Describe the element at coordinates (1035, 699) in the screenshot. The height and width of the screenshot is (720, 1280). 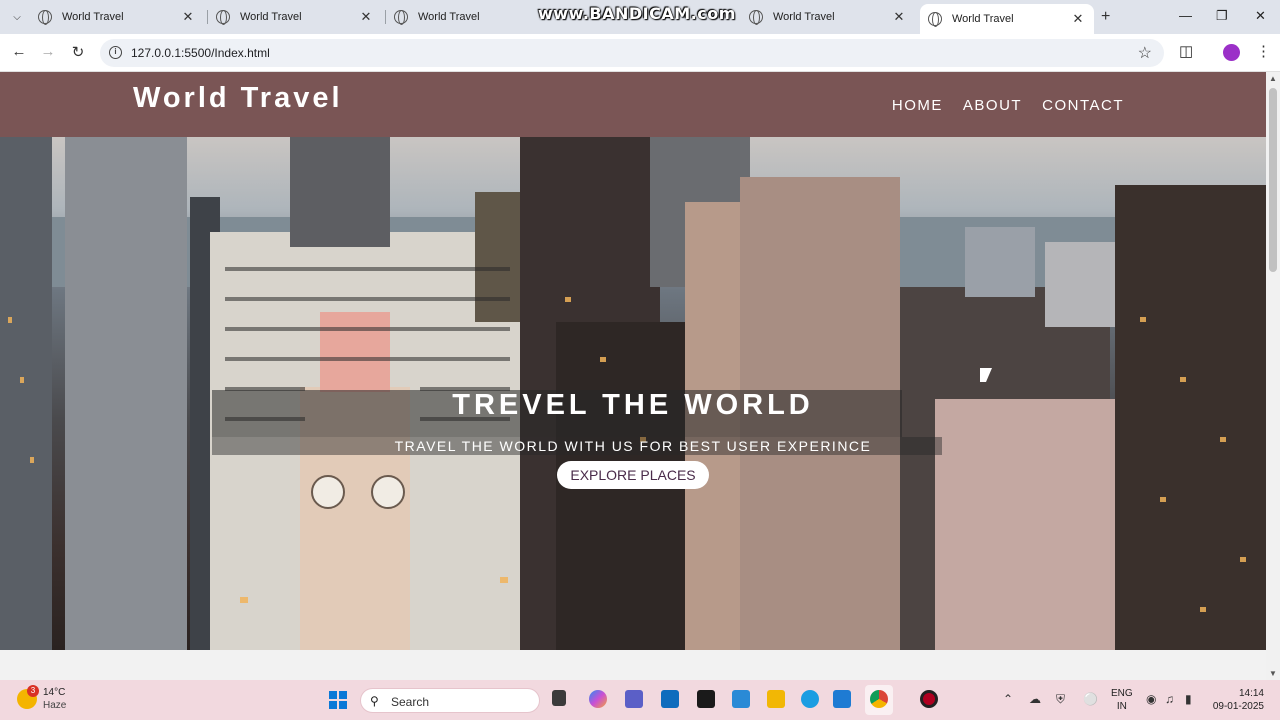
I see `onedrive-icon: ☁` at that location.